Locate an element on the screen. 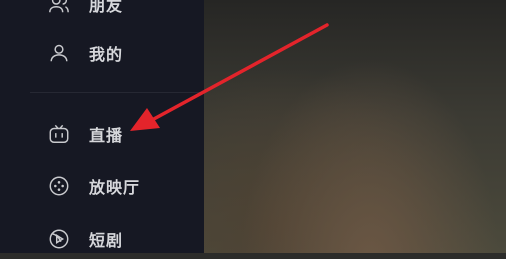 The image size is (506, 259). sidebar-item-label: 放映厅 is located at coordinates (115, 187).